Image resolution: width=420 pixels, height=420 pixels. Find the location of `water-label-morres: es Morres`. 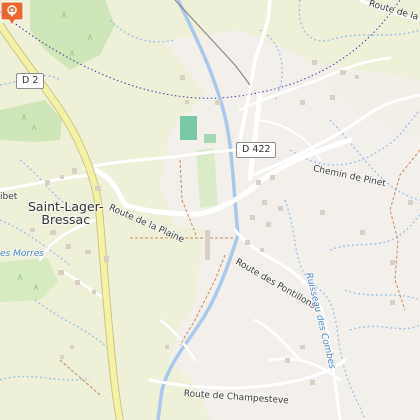

water-label-morres: es Morres is located at coordinates (22, 254).